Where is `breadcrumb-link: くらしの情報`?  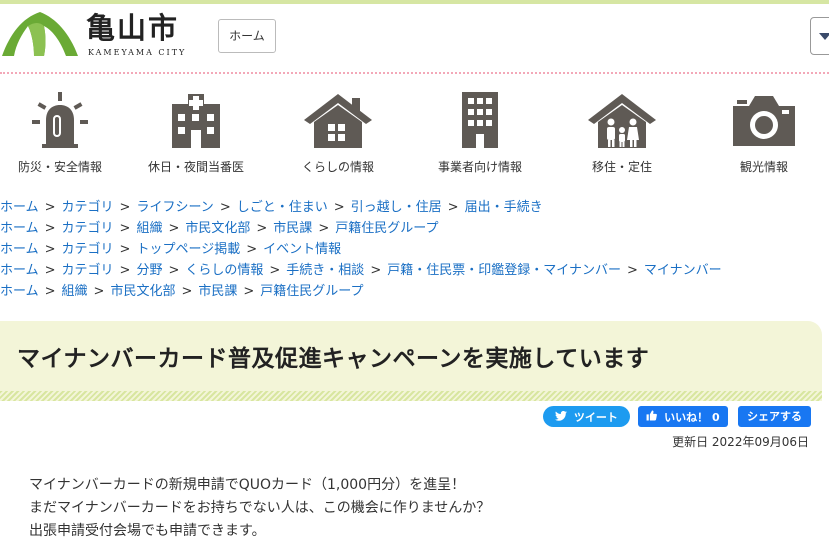
breadcrumb-link: くらしの情報 is located at coordinates (224, 270).